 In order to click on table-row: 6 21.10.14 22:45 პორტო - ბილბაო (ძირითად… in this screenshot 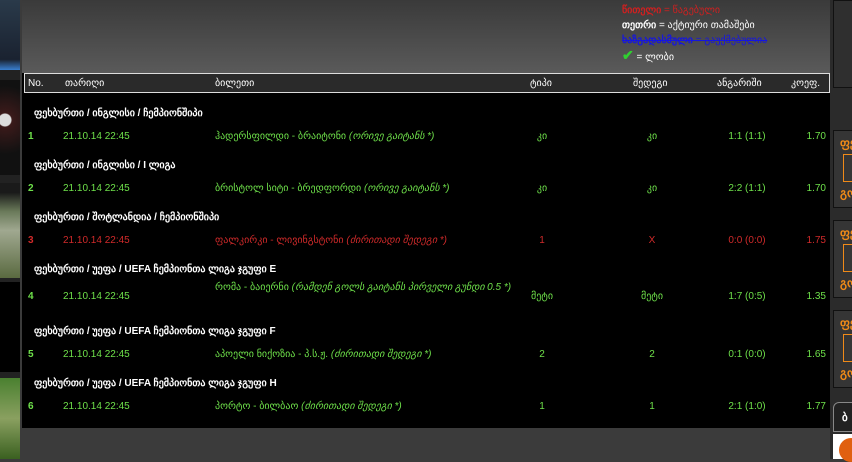, I will do `click(426, 404)`.